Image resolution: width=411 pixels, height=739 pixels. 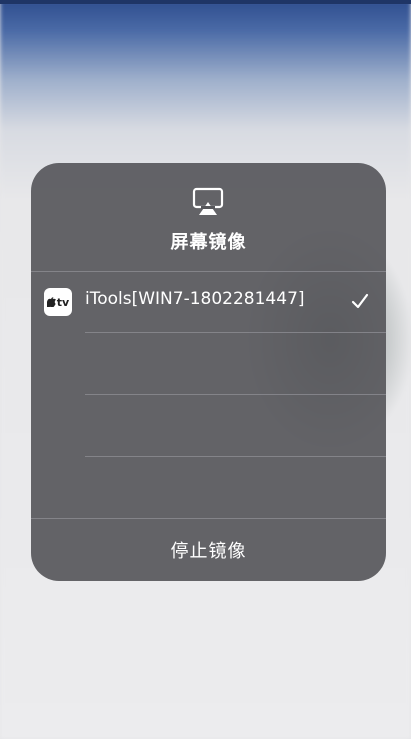 I want to click on device-name: iTools[WIN7-1802281447], so click(x=195, y=299).